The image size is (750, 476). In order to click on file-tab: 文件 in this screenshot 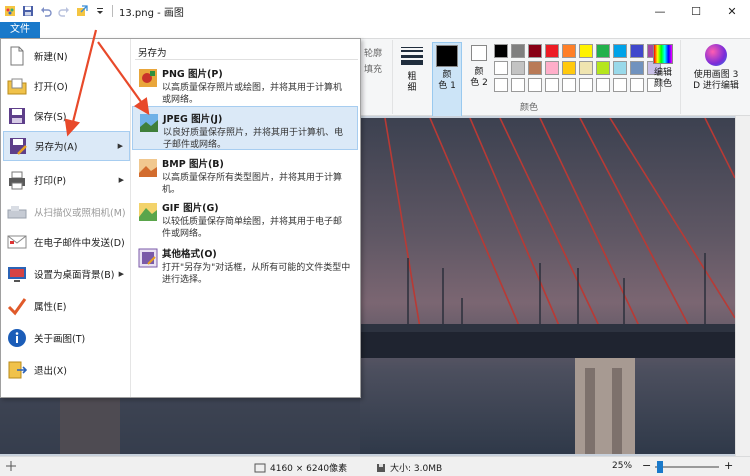, I will do `click(20, 30)`.